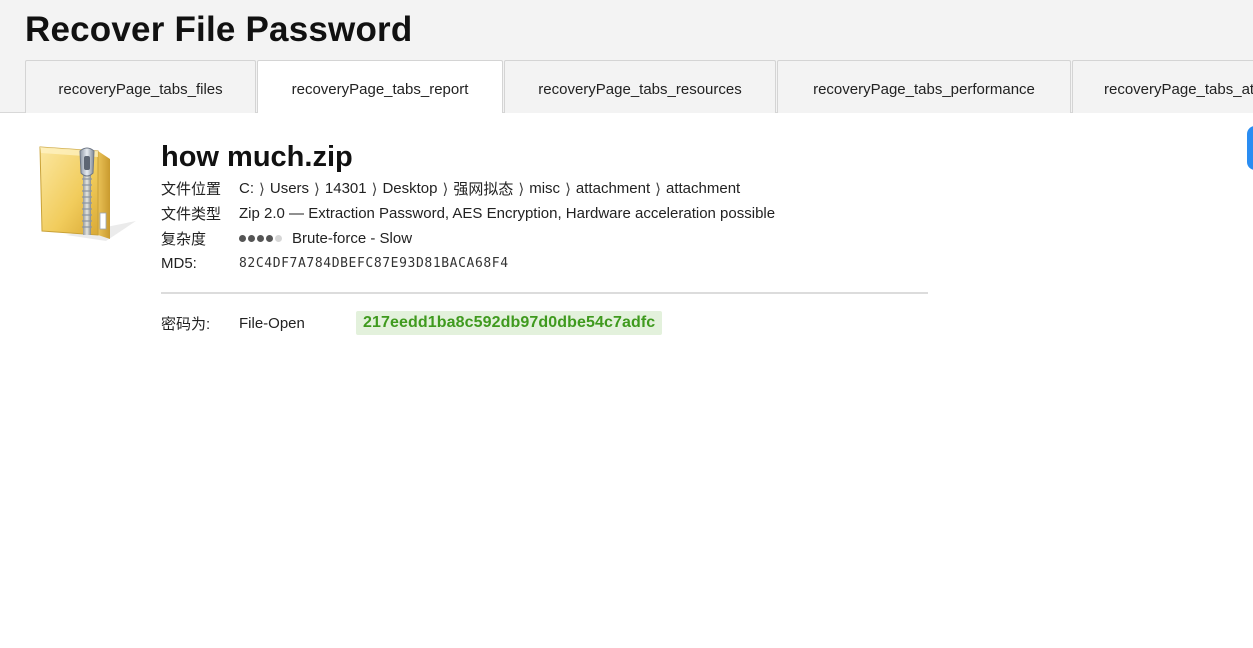  I want to click on password-value: 217eedd1ba8c592db97d0dbe54c7adfc, so click(509, 323).